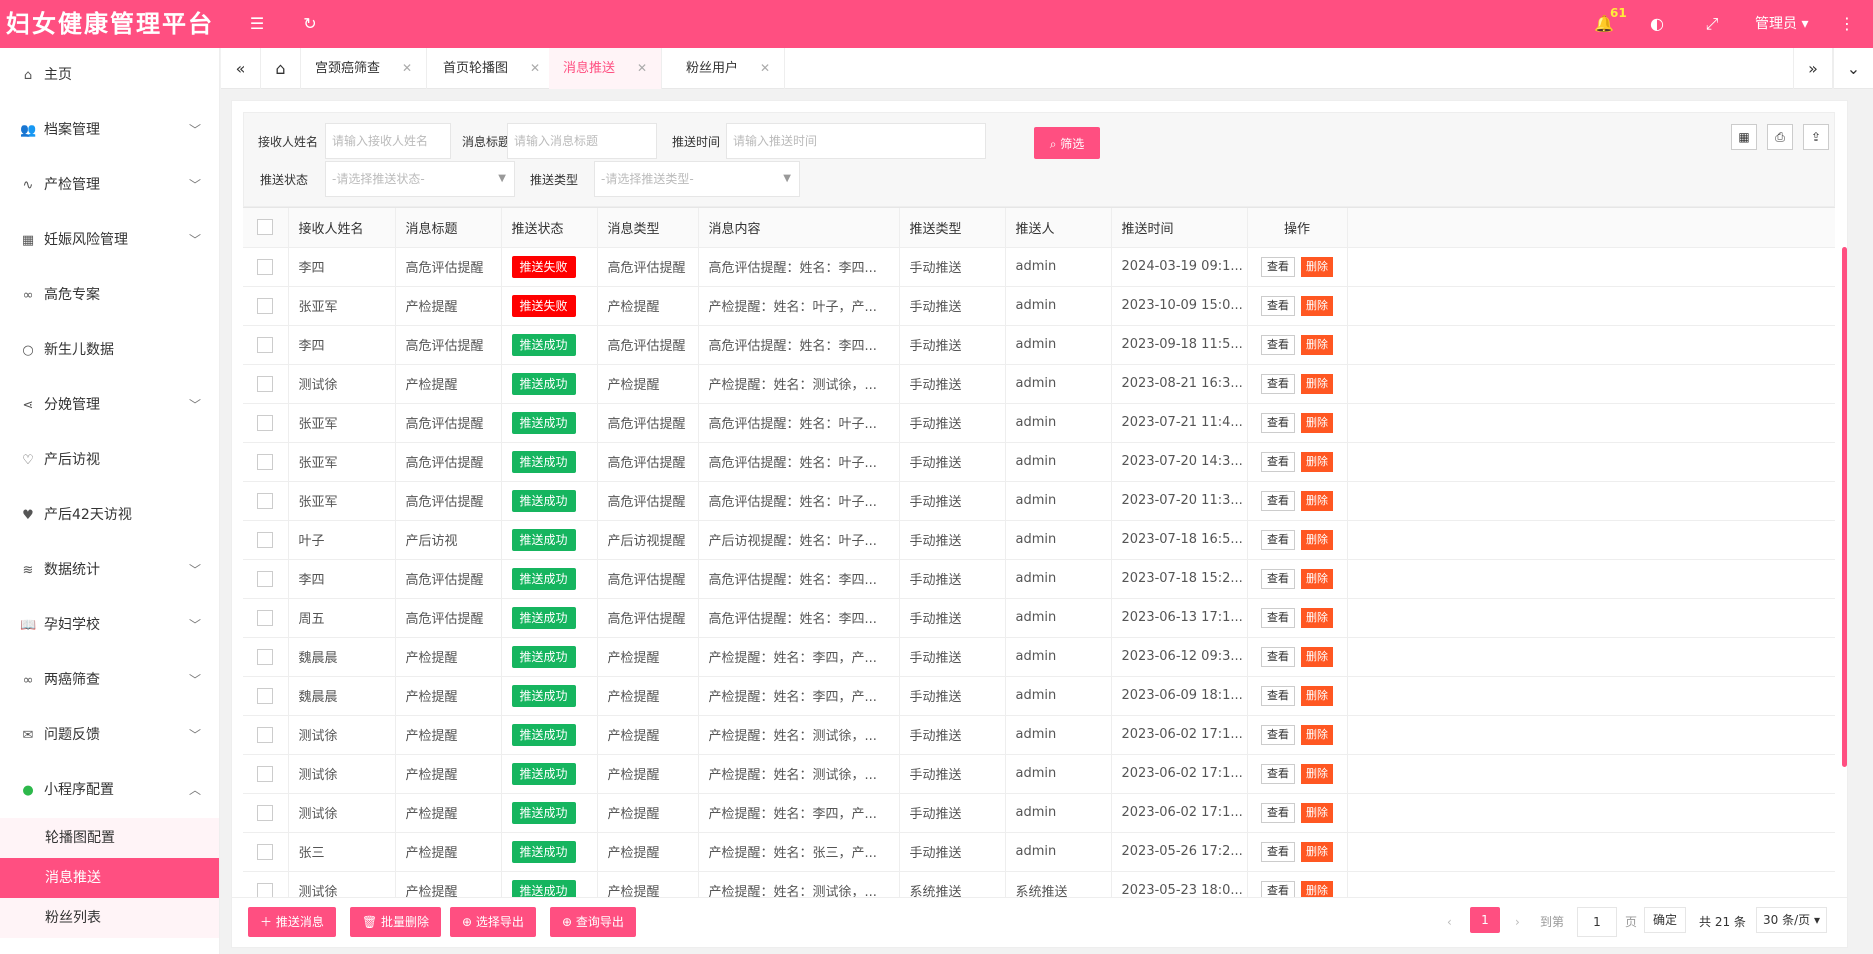 The width and height of the screenshot is (1873, 954). What do you see at coordinates (388, 141) in the screenshot?
I see `receiver-input` at bounding box center [388, 141].